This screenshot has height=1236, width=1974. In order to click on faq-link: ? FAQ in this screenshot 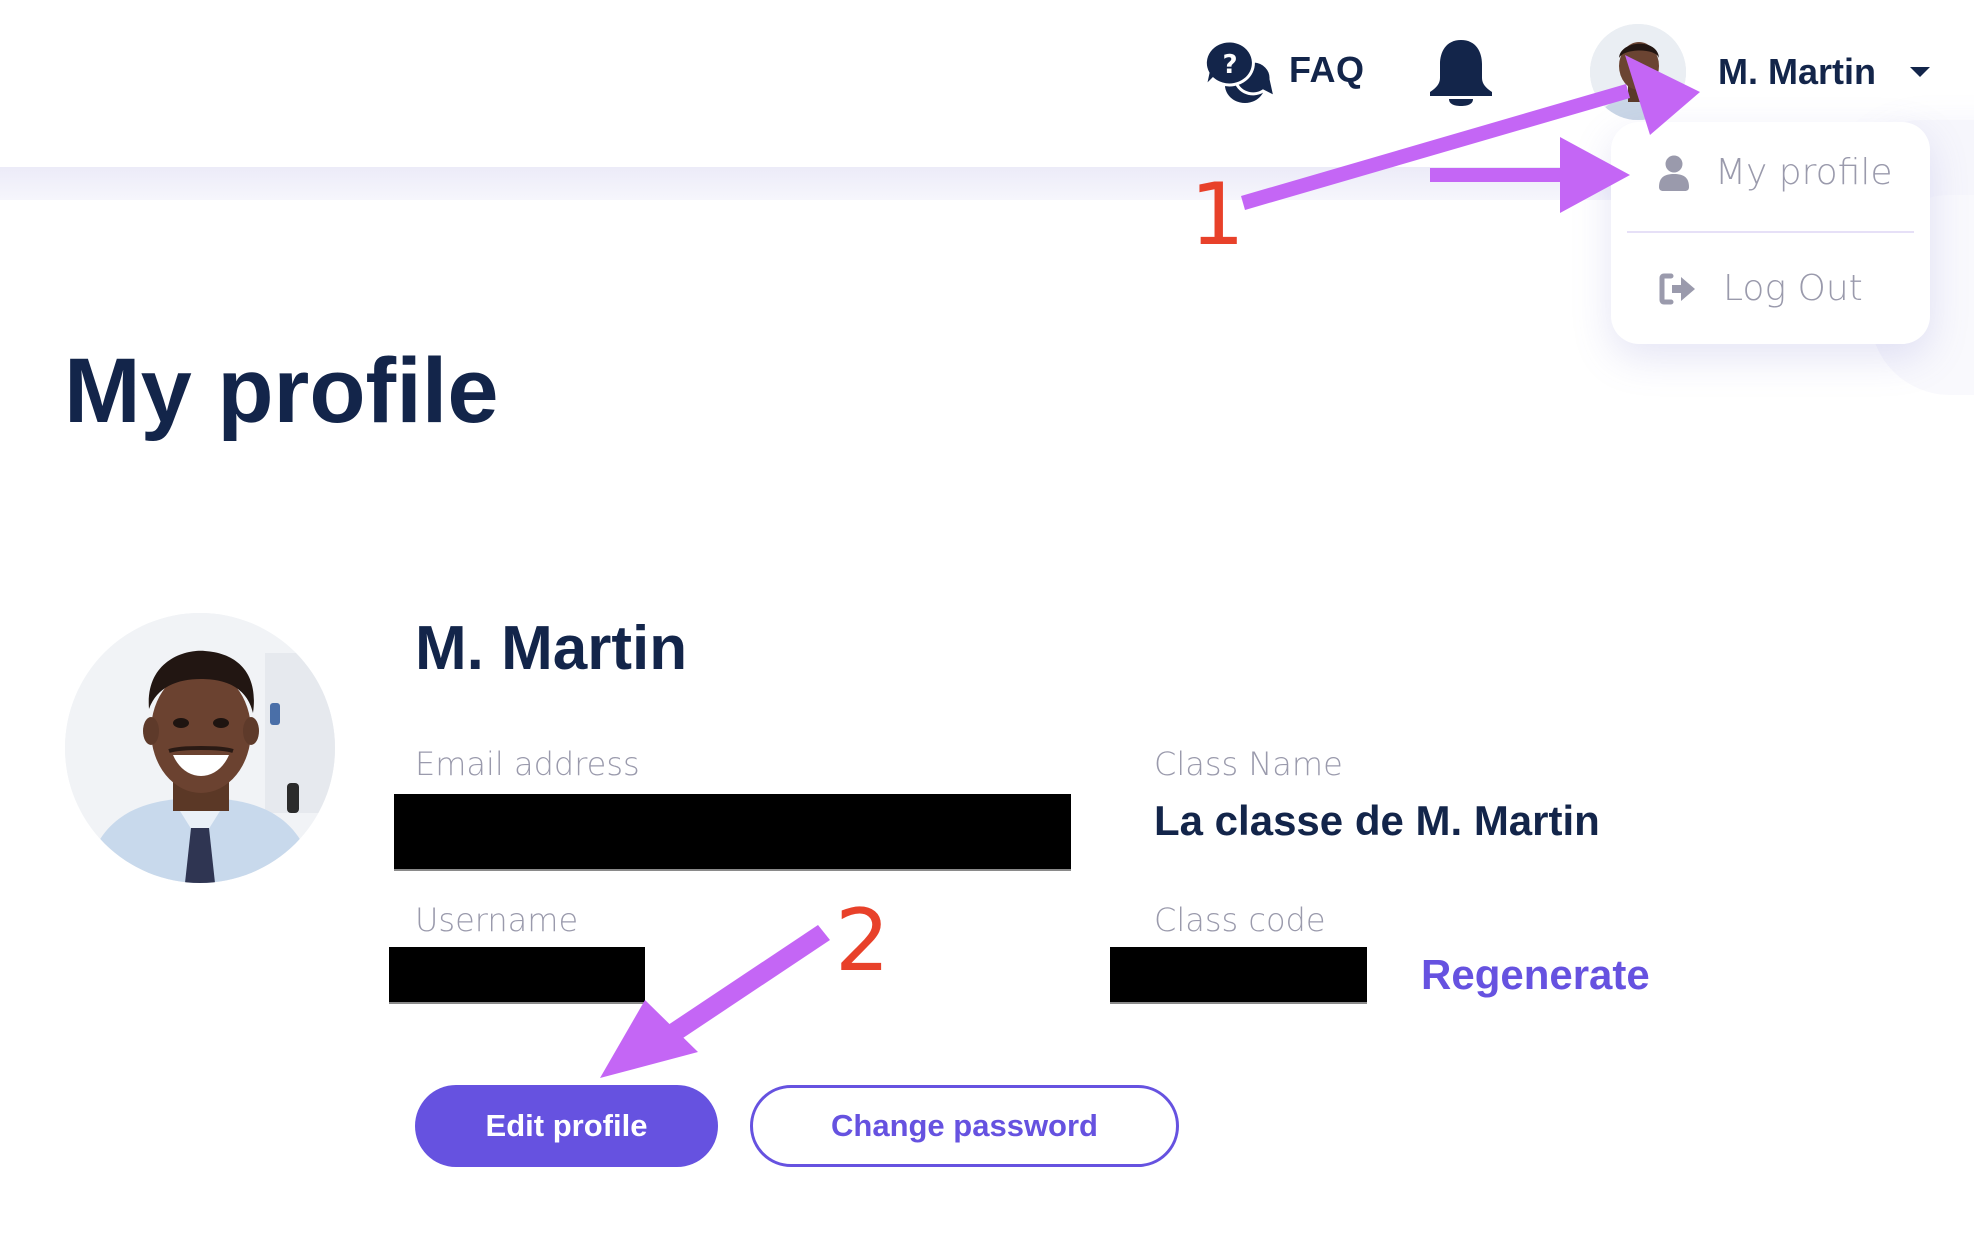, I will do `click(1285, 70)`.